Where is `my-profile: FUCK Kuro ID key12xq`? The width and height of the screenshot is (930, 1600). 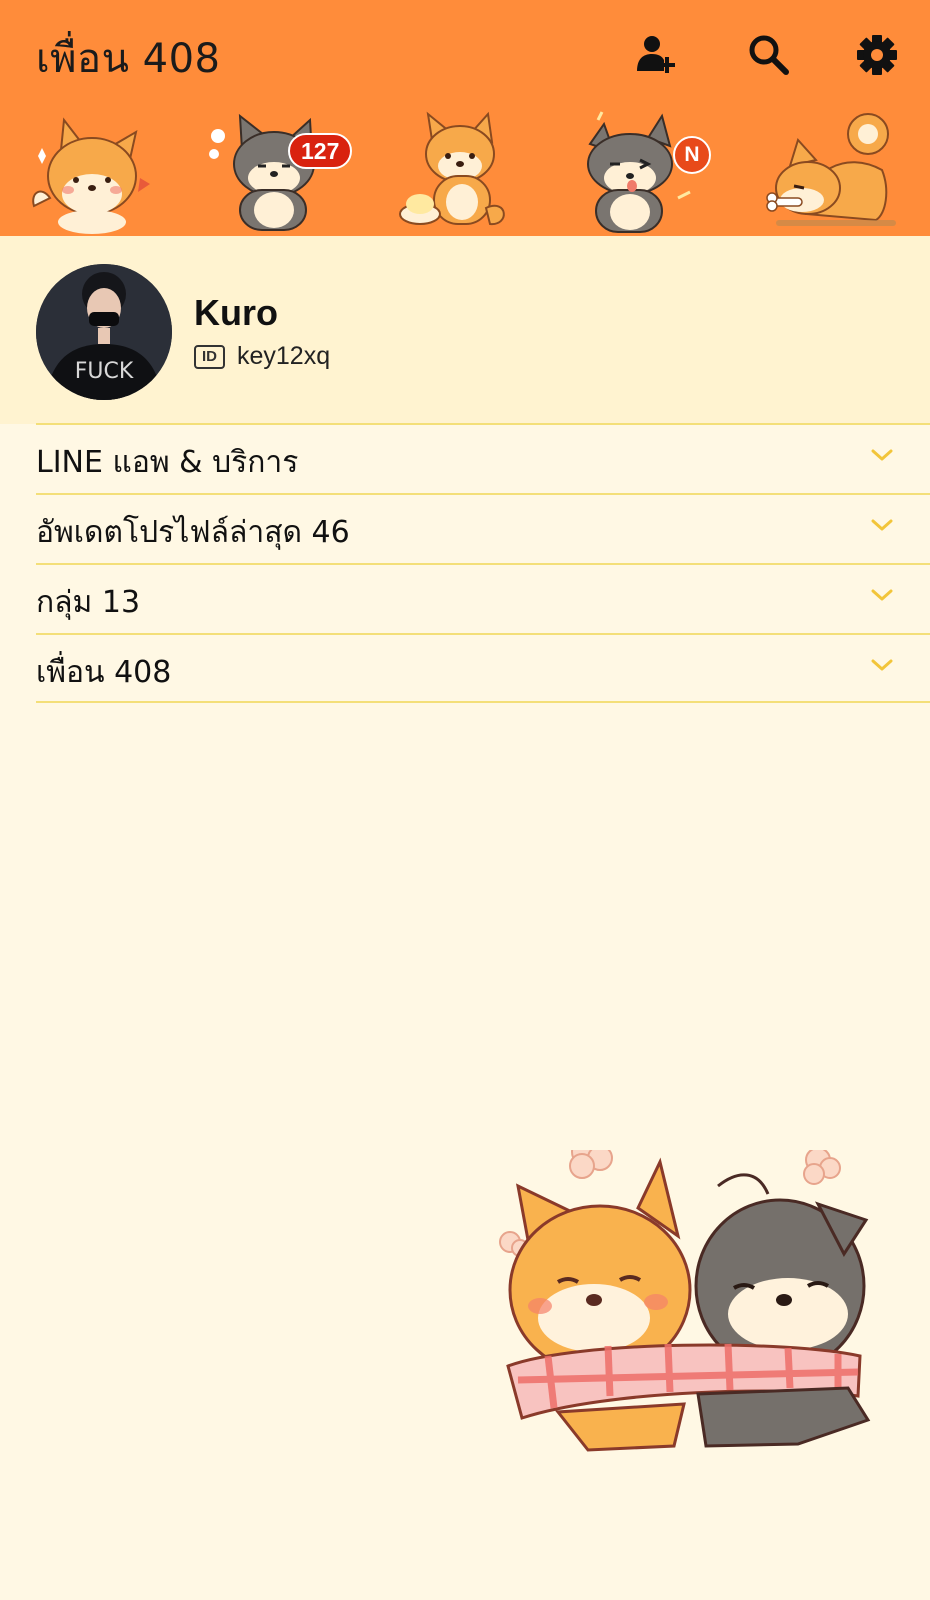 my-profile: FUCK Kuro ID key12xq is located at coordinates (465, 330).